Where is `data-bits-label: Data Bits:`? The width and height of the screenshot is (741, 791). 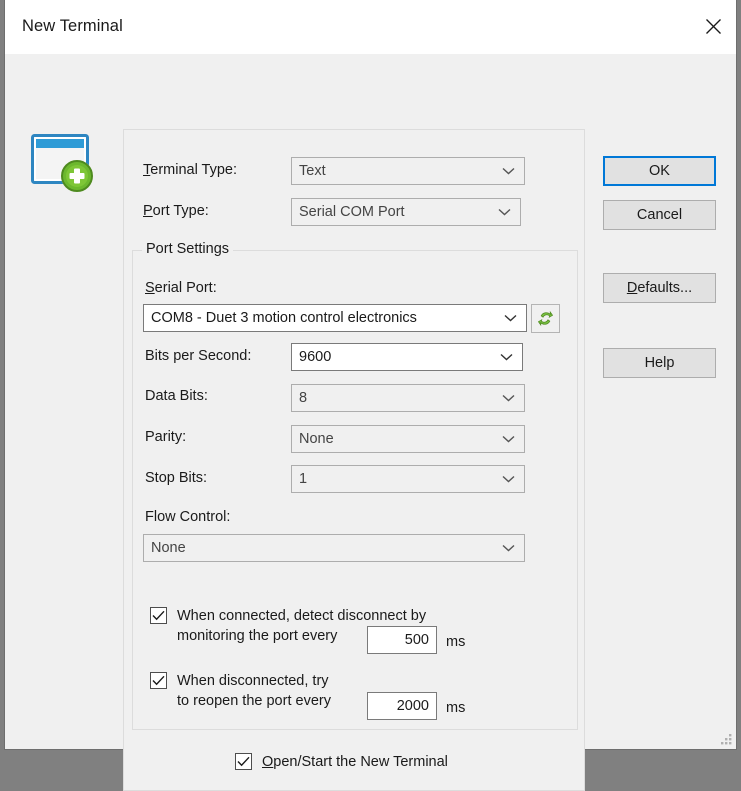 data-bits-label: Data Bits: is located at coordinates (176, 396).